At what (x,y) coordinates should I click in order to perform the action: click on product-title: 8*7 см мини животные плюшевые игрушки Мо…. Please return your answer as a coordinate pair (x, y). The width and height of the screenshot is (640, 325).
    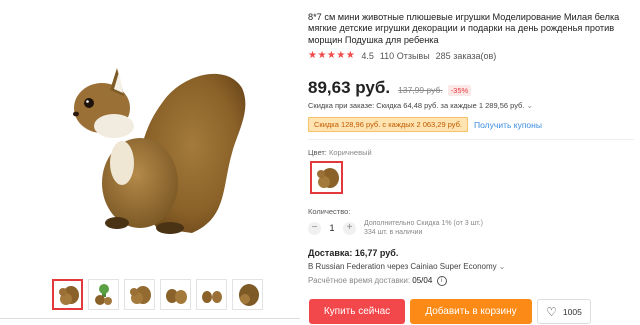
    Looking at the image, I should click on (464, 28).